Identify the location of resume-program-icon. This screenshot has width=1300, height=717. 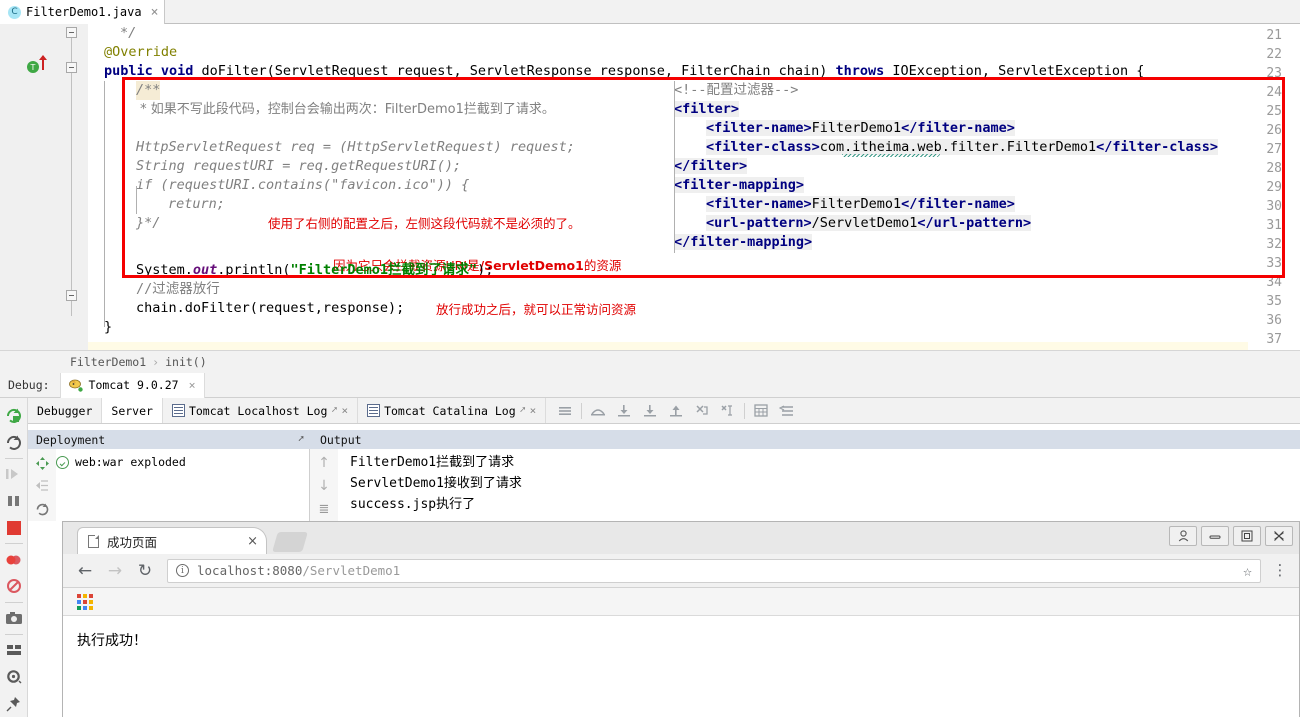
(14, 474).